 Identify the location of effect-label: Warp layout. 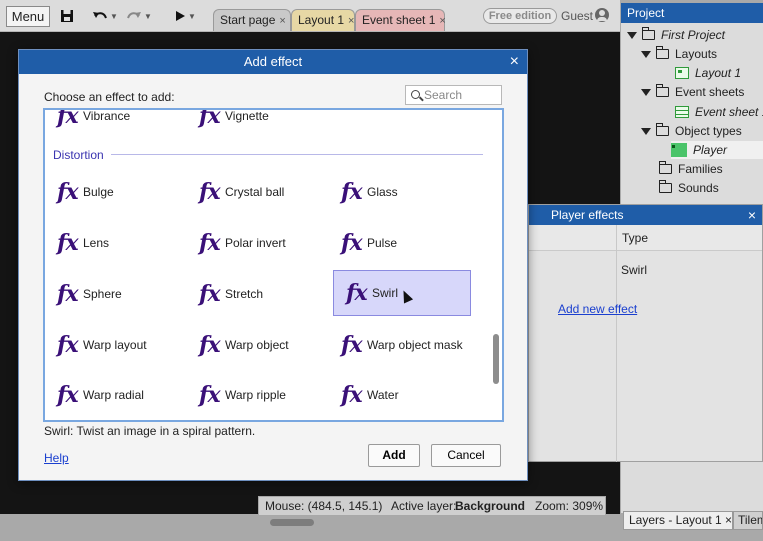
(115, 345).